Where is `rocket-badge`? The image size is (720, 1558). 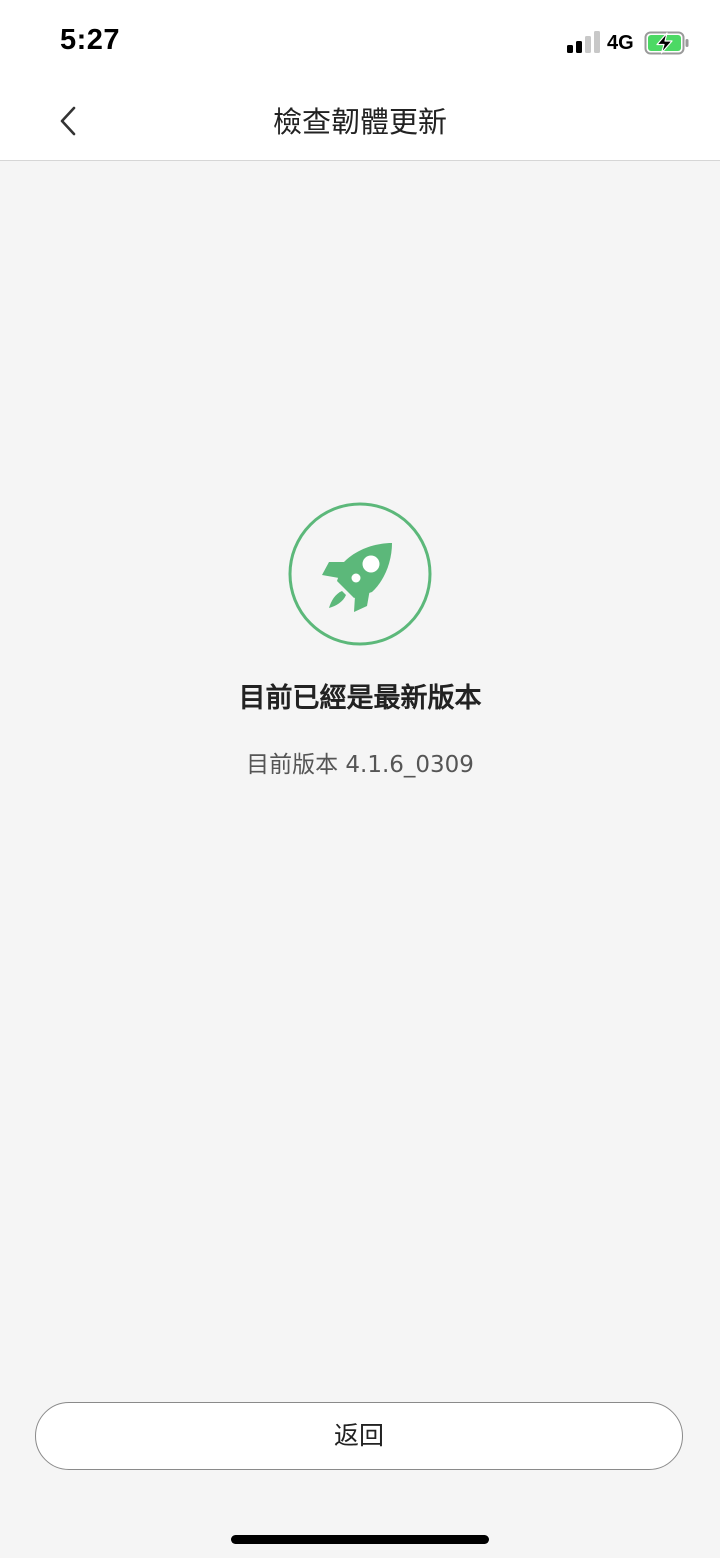 rocket-badge is located at coordinates (360, 574).